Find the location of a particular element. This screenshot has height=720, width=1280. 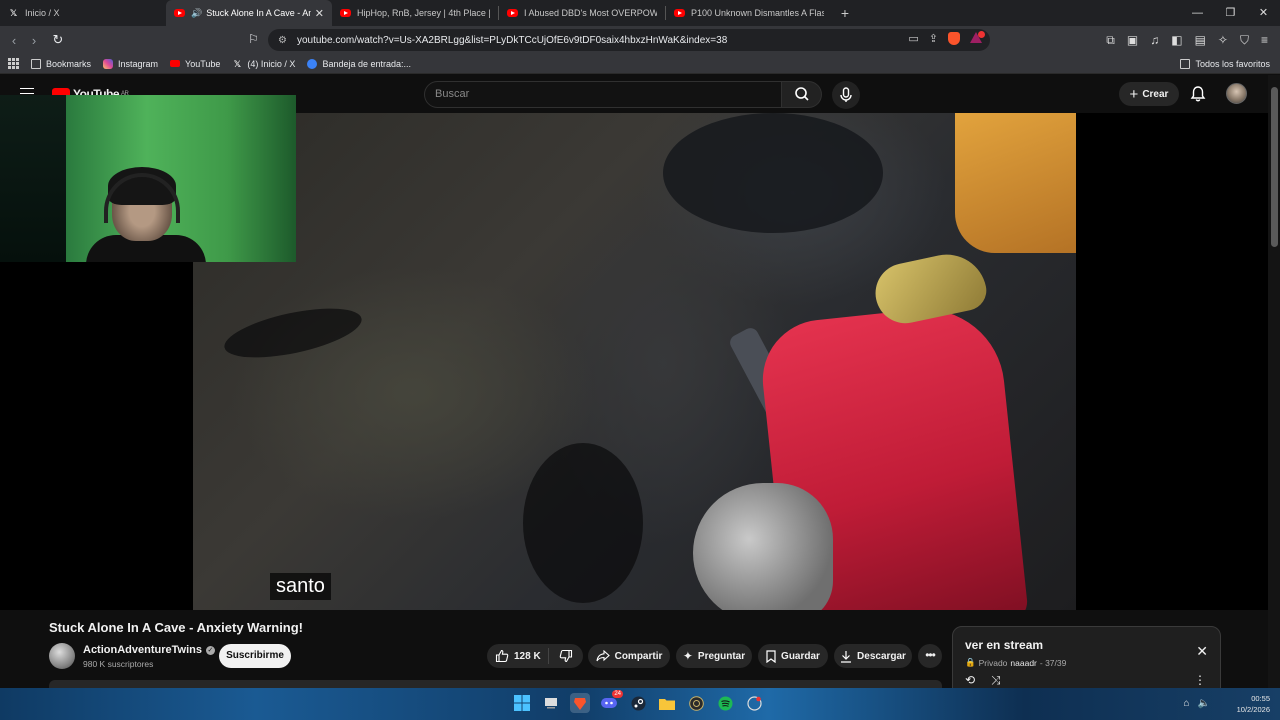

search-placeholder: Buscar is located at coordinates (452, 94).